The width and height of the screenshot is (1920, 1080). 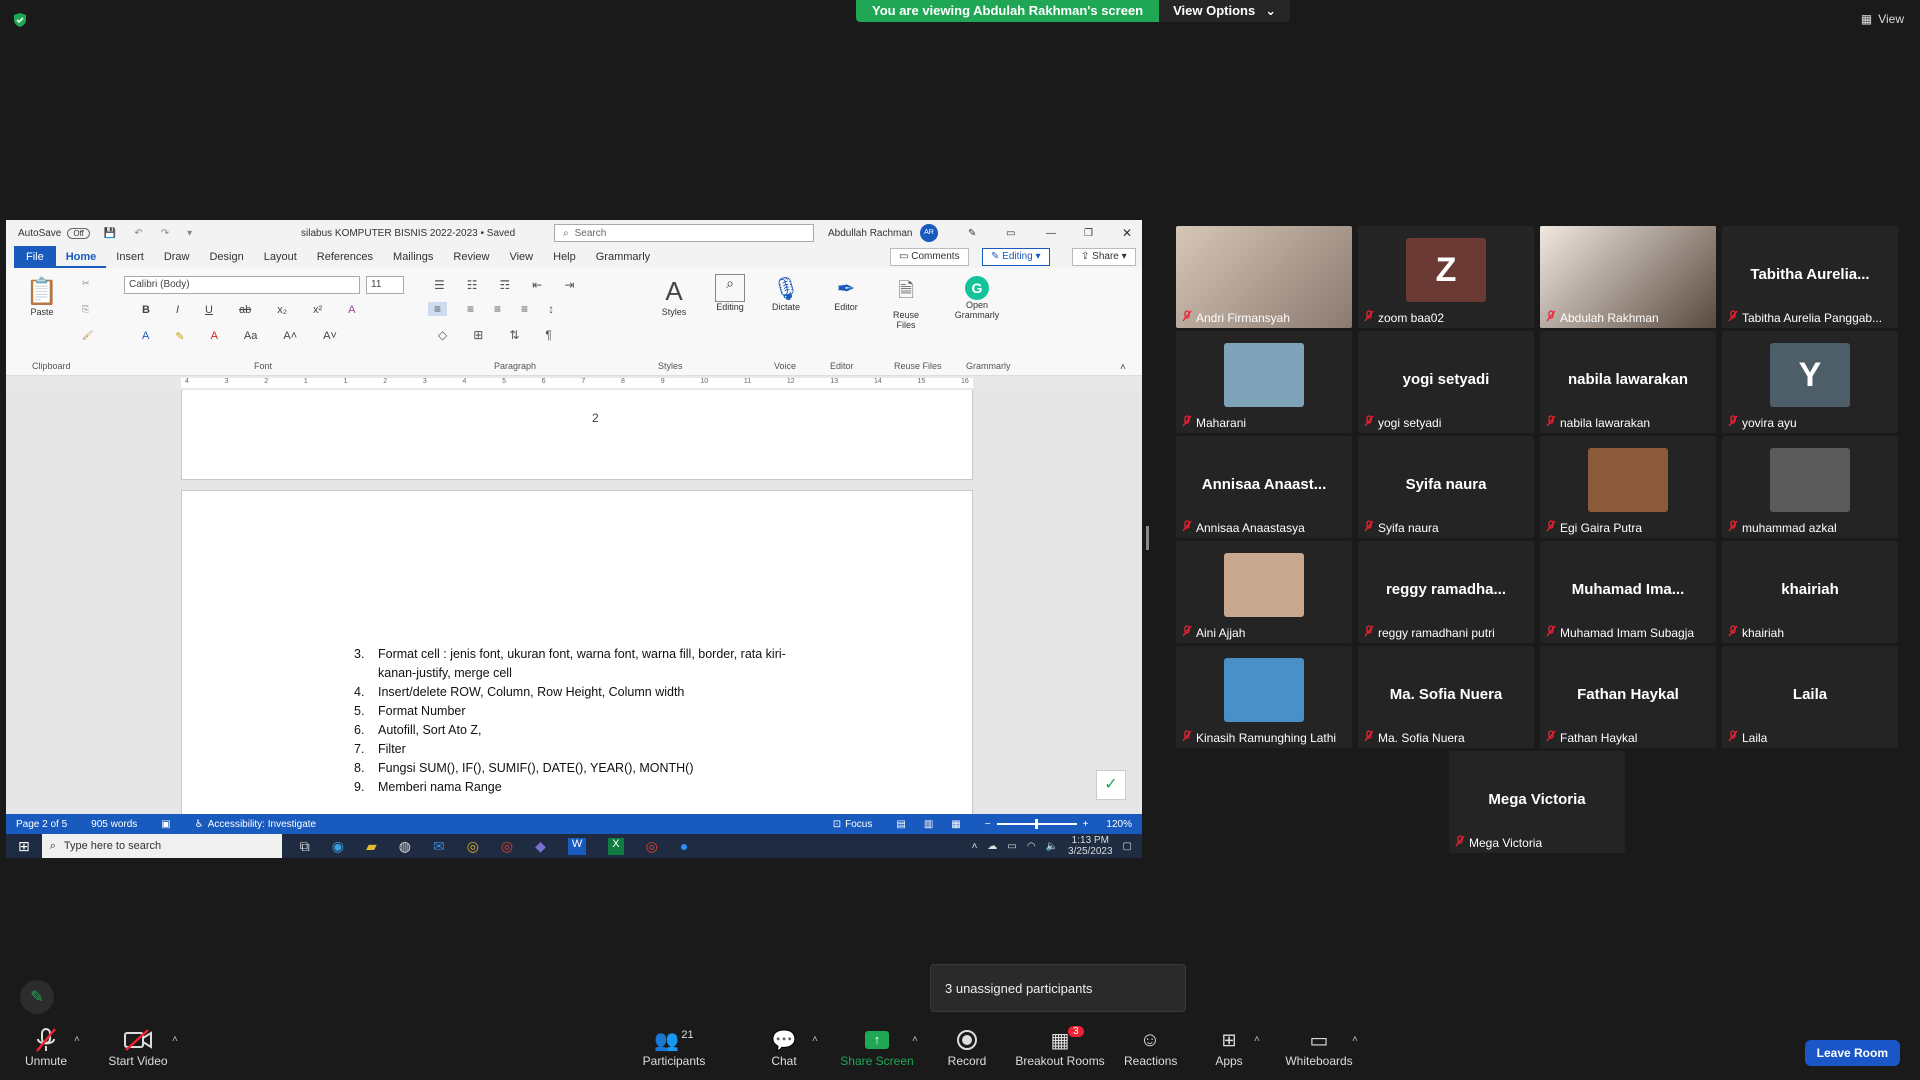 What do you see at coordinates (1810, 487) in the screenshot?
I see `participant-tile: muhammad azkal` at bounding box center [1810, 487].